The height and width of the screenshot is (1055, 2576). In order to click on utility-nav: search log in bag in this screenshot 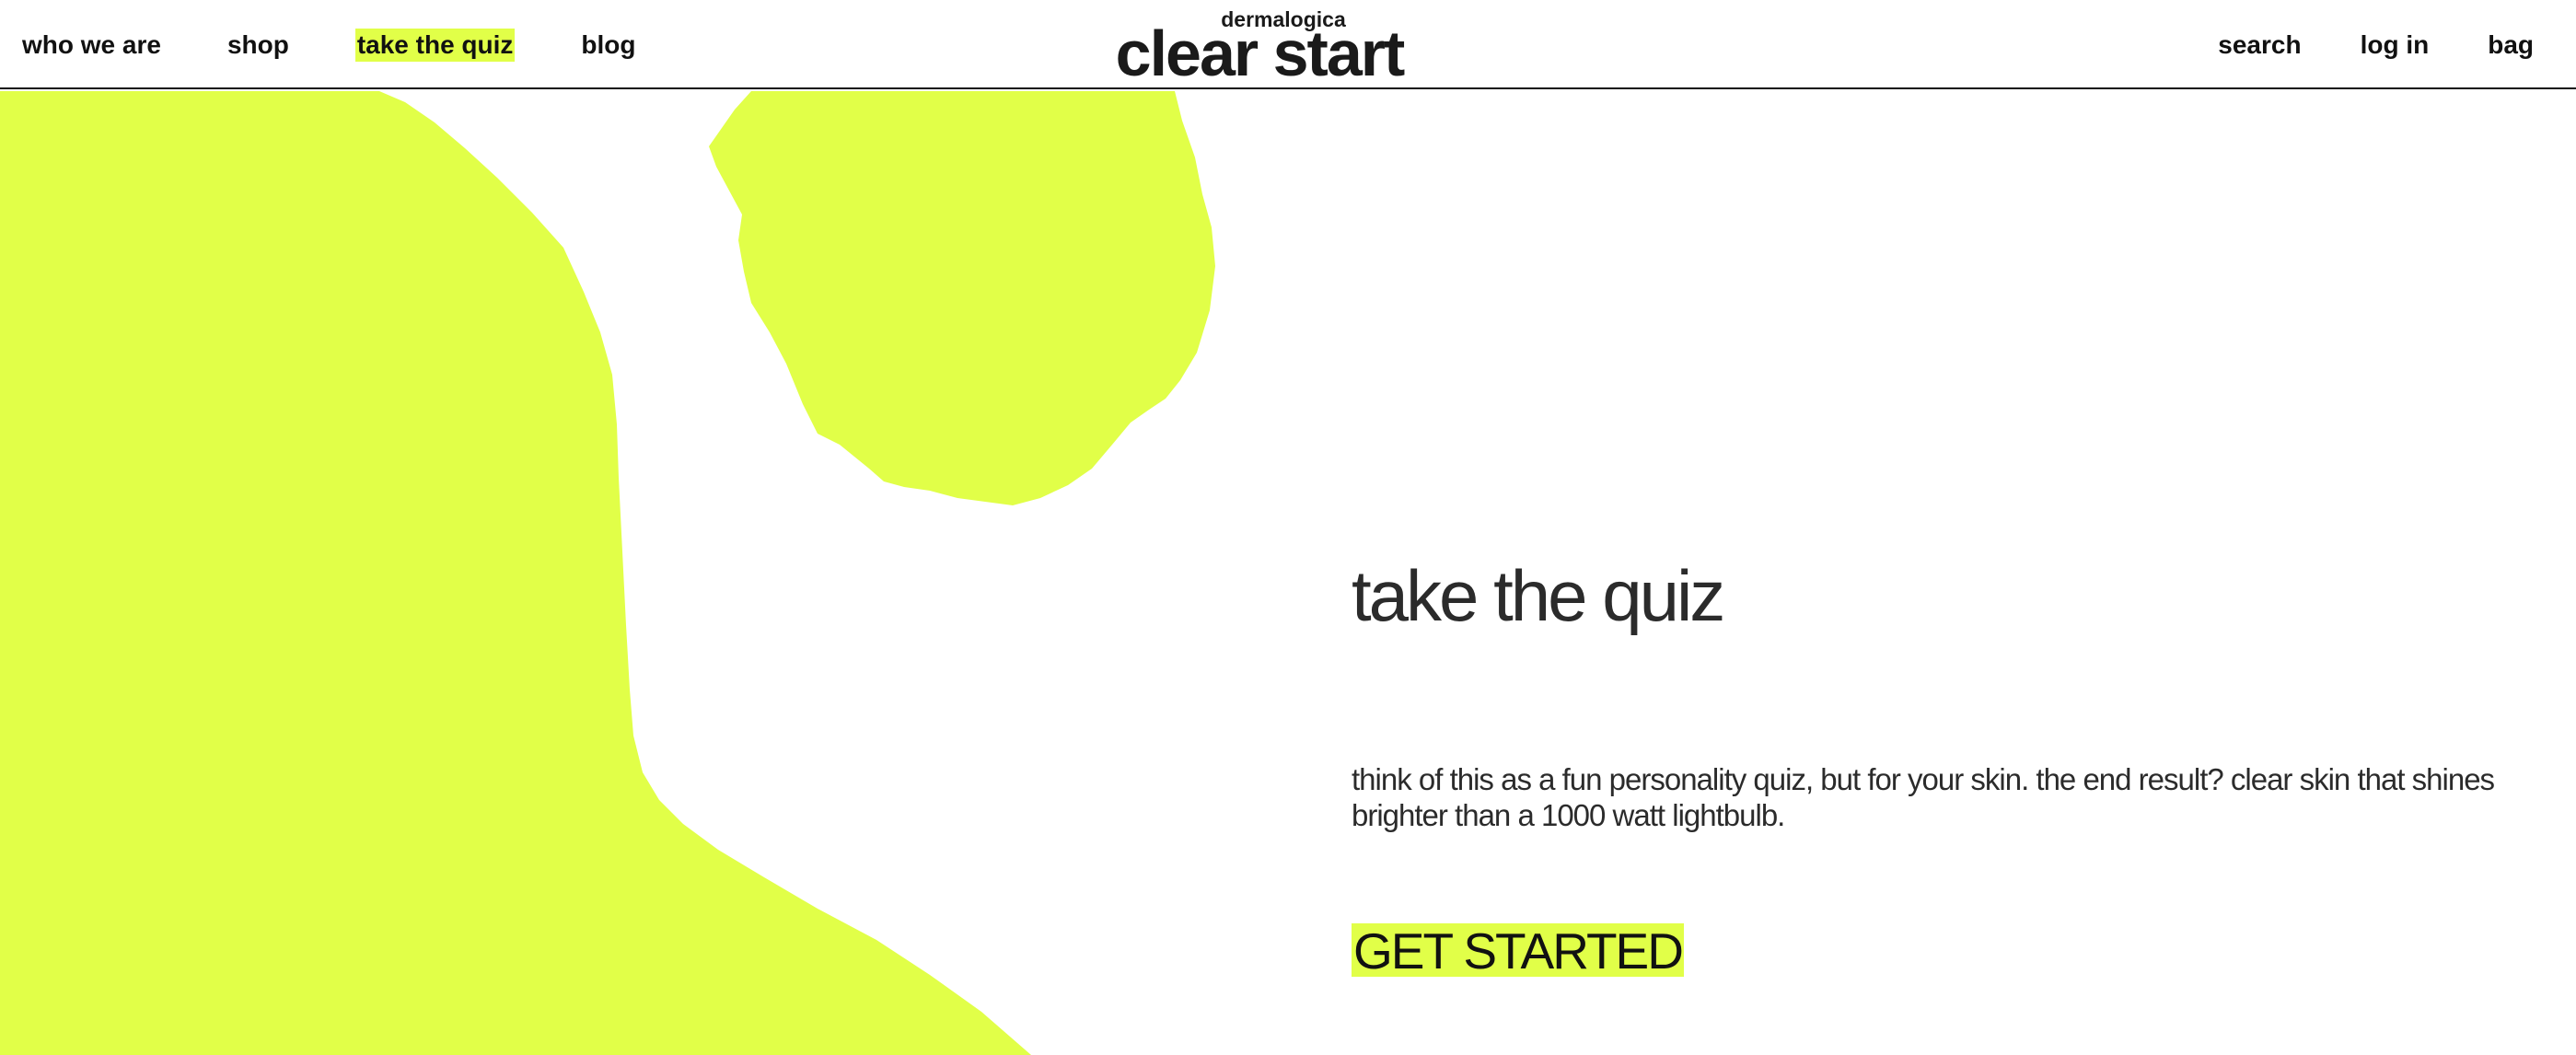, I will do `click(2346, 44)`.